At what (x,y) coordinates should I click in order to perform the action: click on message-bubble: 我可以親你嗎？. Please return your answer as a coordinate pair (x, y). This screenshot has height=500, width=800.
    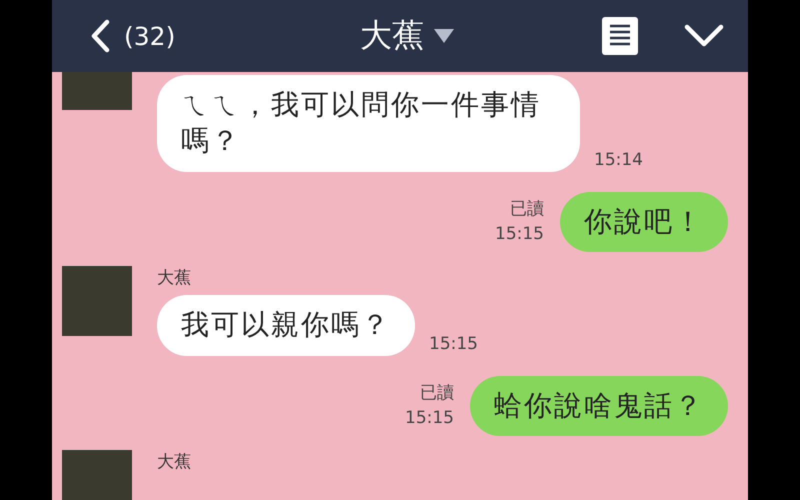
    Looking at the image, I should click on (286, 325).